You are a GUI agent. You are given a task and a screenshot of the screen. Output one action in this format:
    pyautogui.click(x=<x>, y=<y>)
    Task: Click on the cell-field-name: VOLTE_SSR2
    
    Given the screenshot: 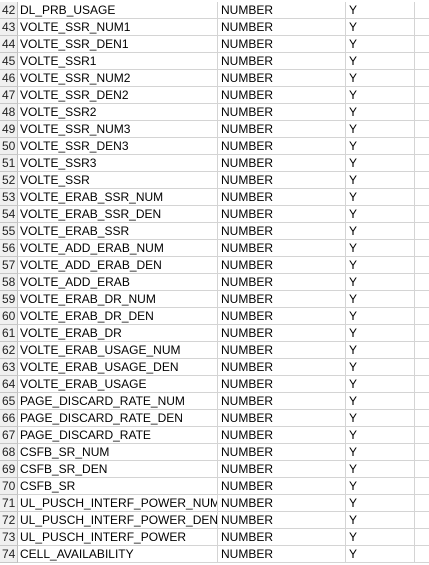 What is the action you would take?
    pyautogui.click(x=118, y=112)
    